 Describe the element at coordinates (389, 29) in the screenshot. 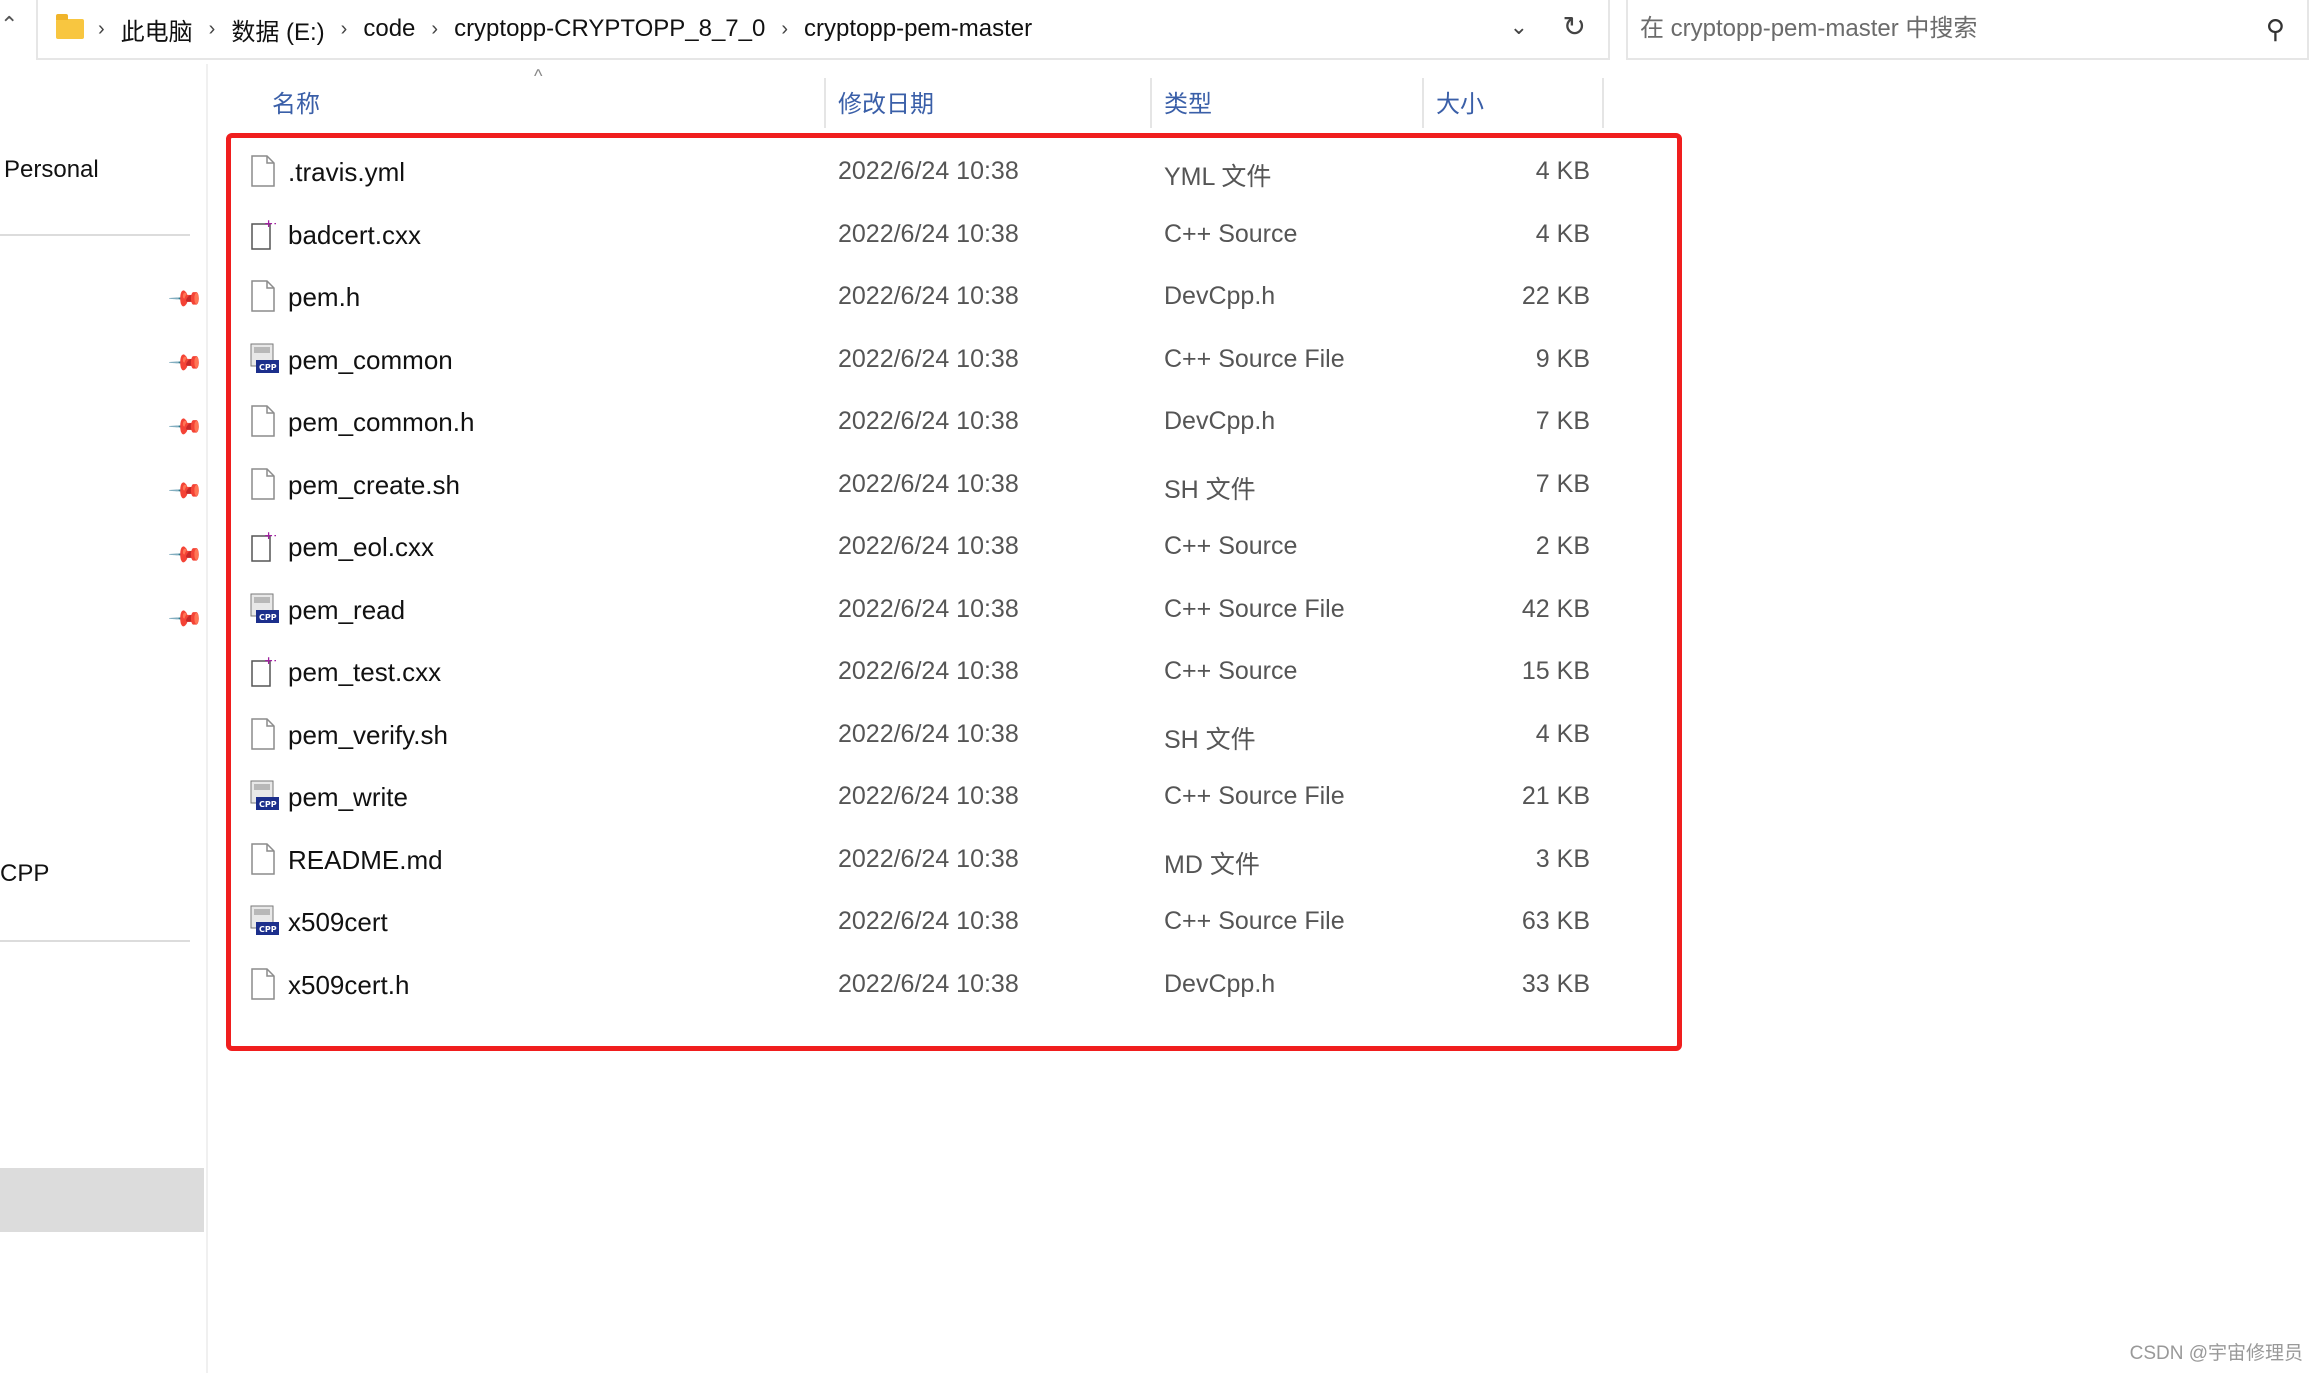

I see `breadcrumb-item-code: code` at that location.